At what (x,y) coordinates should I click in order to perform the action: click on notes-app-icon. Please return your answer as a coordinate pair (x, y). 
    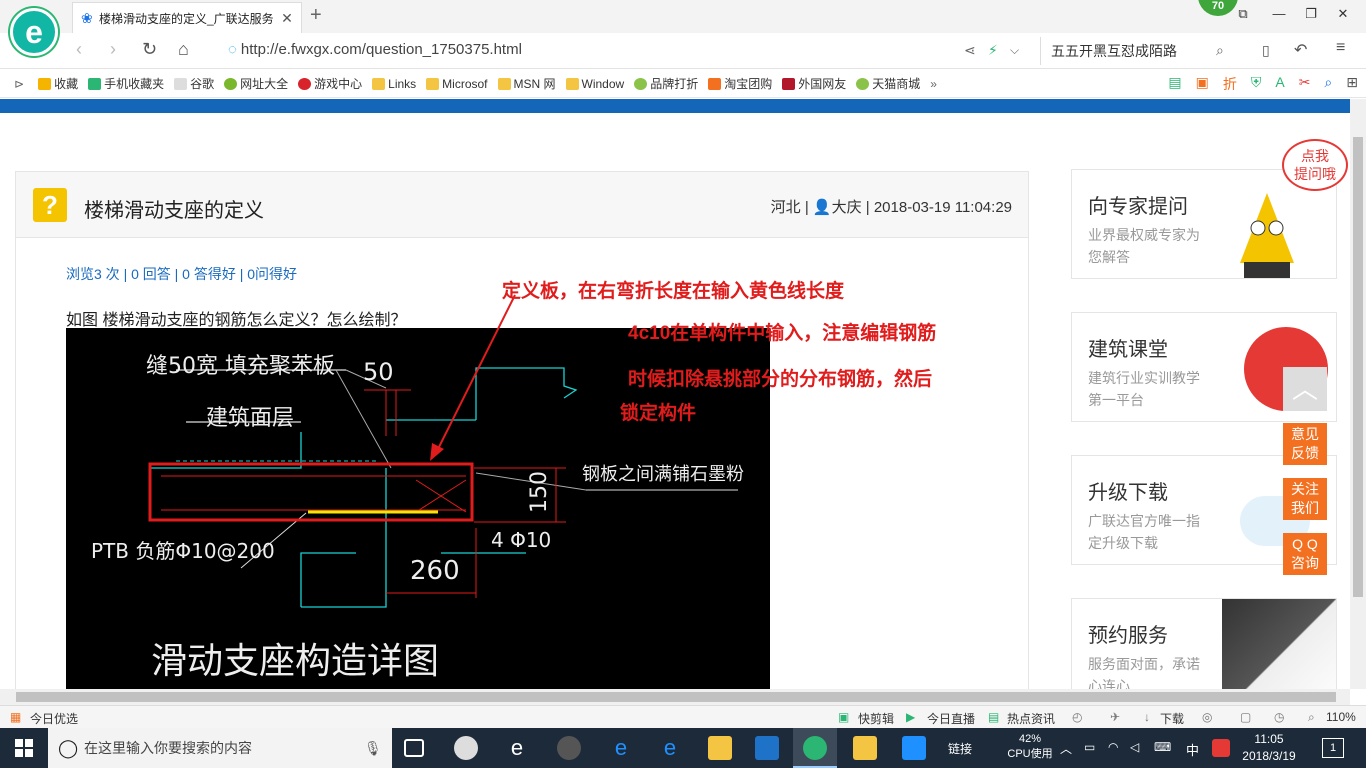
    Looking at the image, I should click on (865, 748).